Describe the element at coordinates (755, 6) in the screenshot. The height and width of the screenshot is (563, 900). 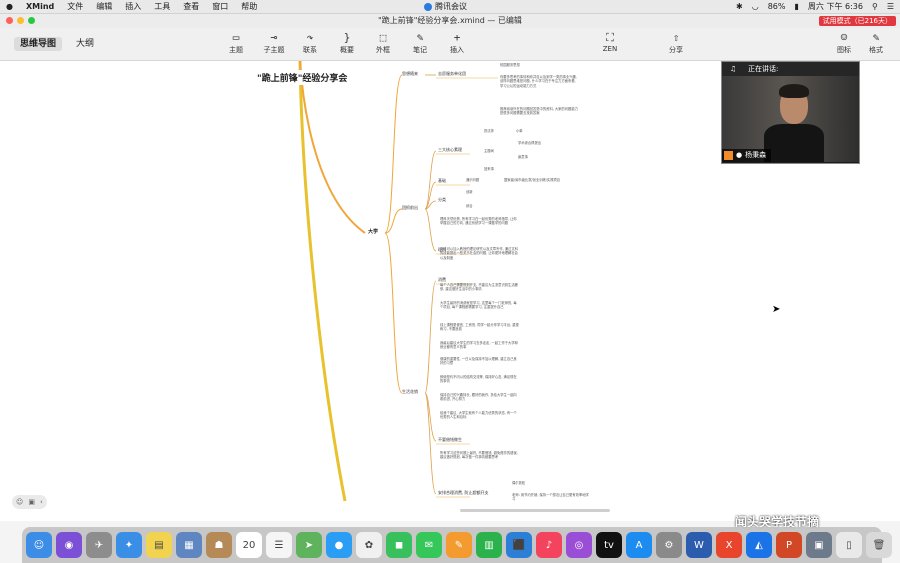
I see `wifi-icon: ◡` at that location.